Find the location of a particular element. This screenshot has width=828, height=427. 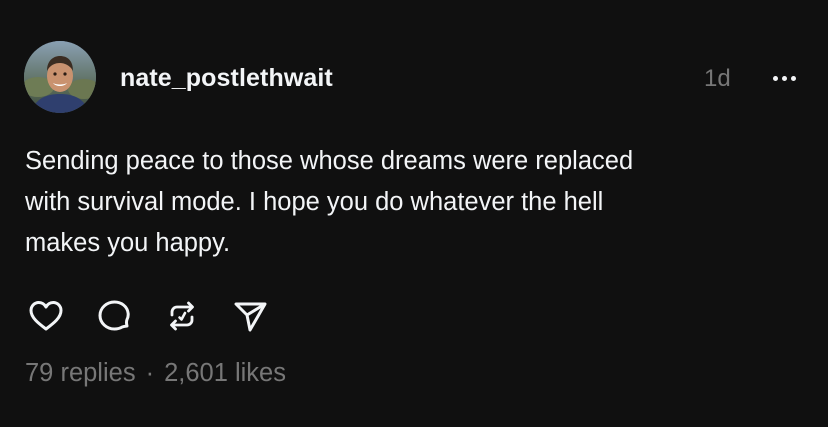

profile-photo-icon is located at coordinates (60, 77).